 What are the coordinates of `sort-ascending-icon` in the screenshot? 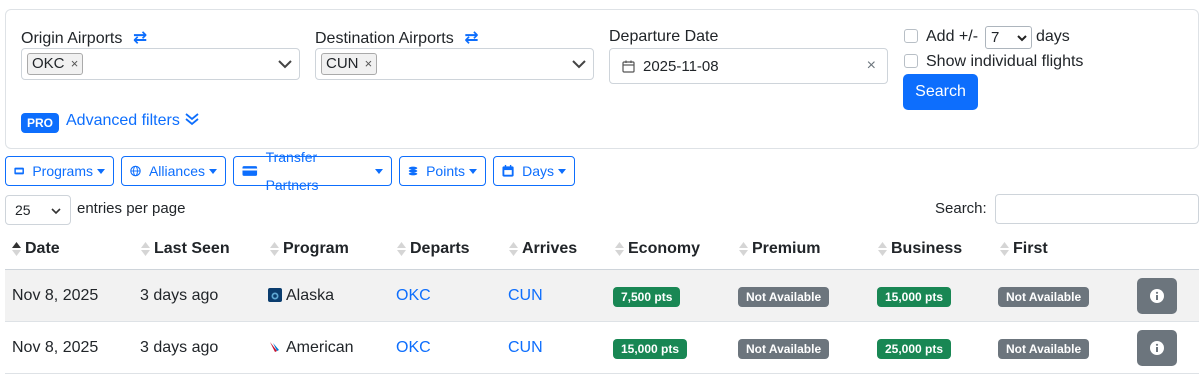 It's located at (16, 249).